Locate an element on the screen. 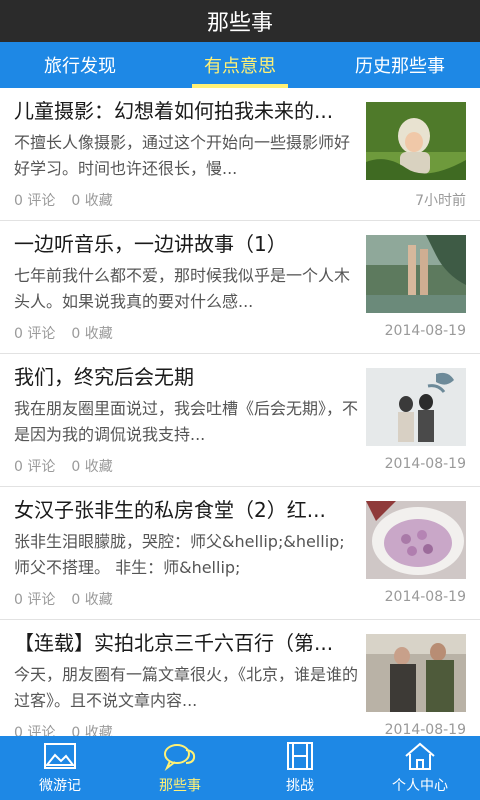 The width and height of the screenshot is (480, 800). nav-travel-notes: 微游记 is located at coordinates (60, 768).